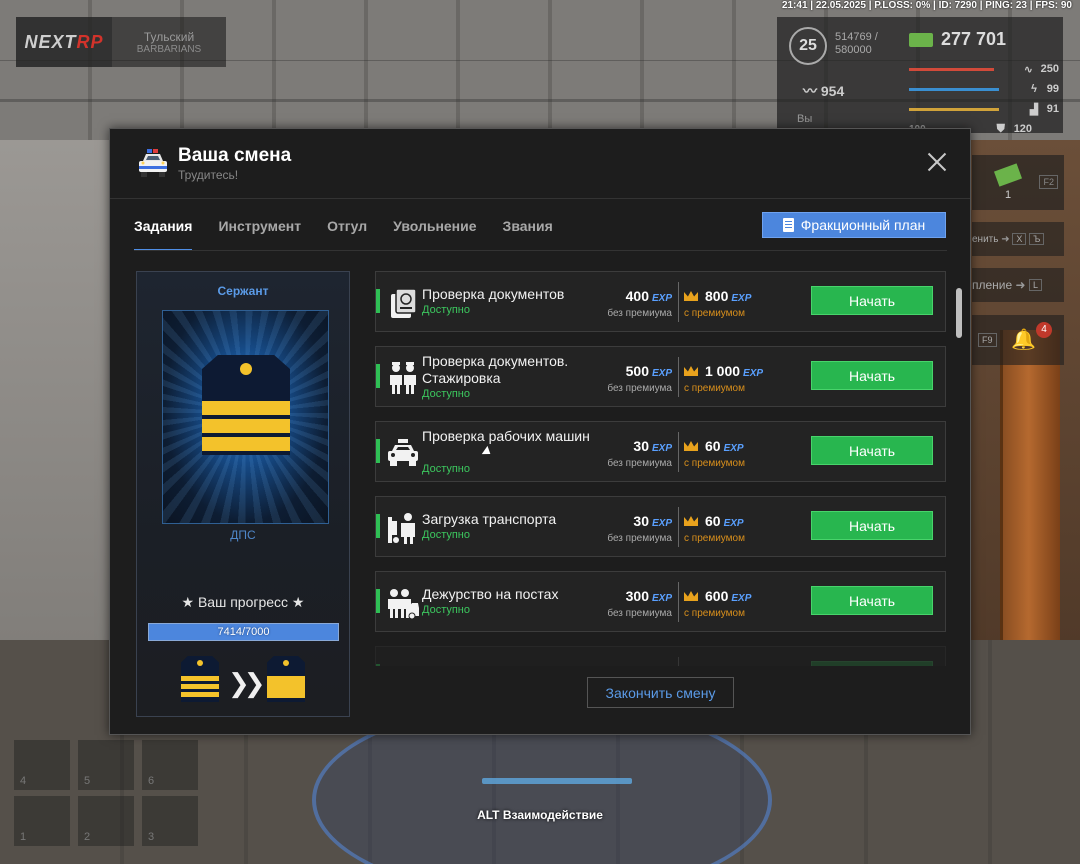 The height and width of the screenshot is (864, 1080). What do you see at coordinates (403, 604) in the screenshot?
I see `patrol-post-icon` at bounding box center [403, 604].